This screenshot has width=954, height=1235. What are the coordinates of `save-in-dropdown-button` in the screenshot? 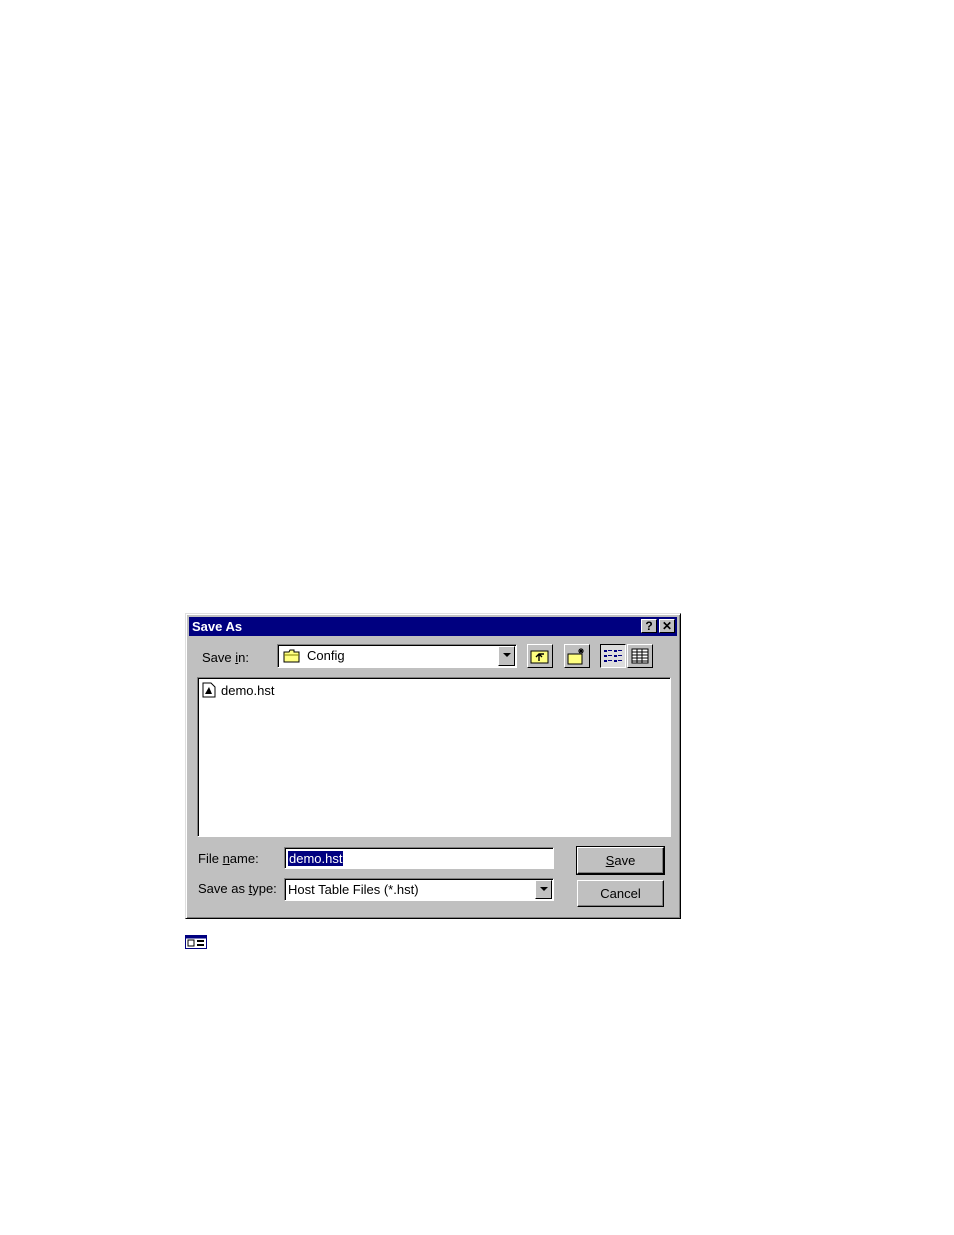 It's located at (506, 656).